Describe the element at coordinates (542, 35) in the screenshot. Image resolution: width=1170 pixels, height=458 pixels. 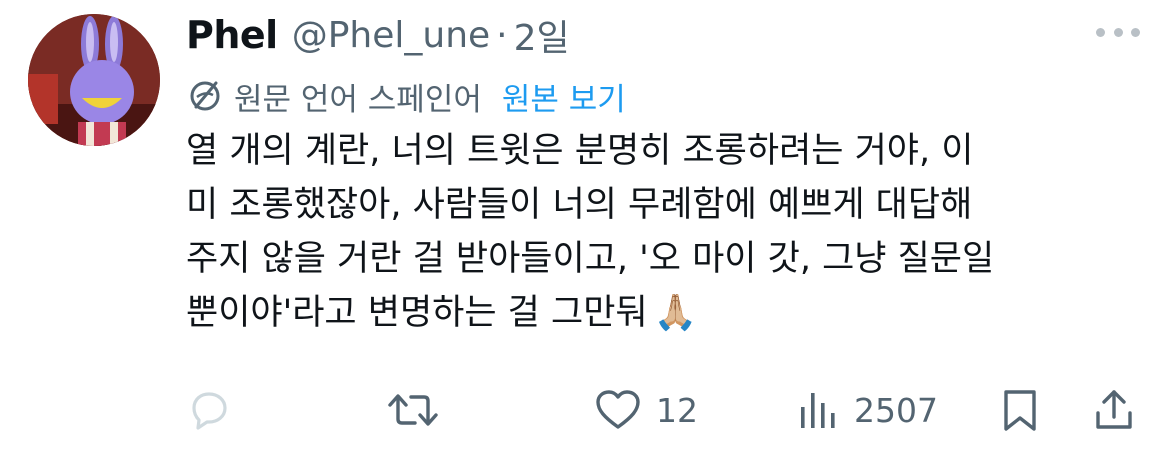
I see `timestamp: 2일` at that location.